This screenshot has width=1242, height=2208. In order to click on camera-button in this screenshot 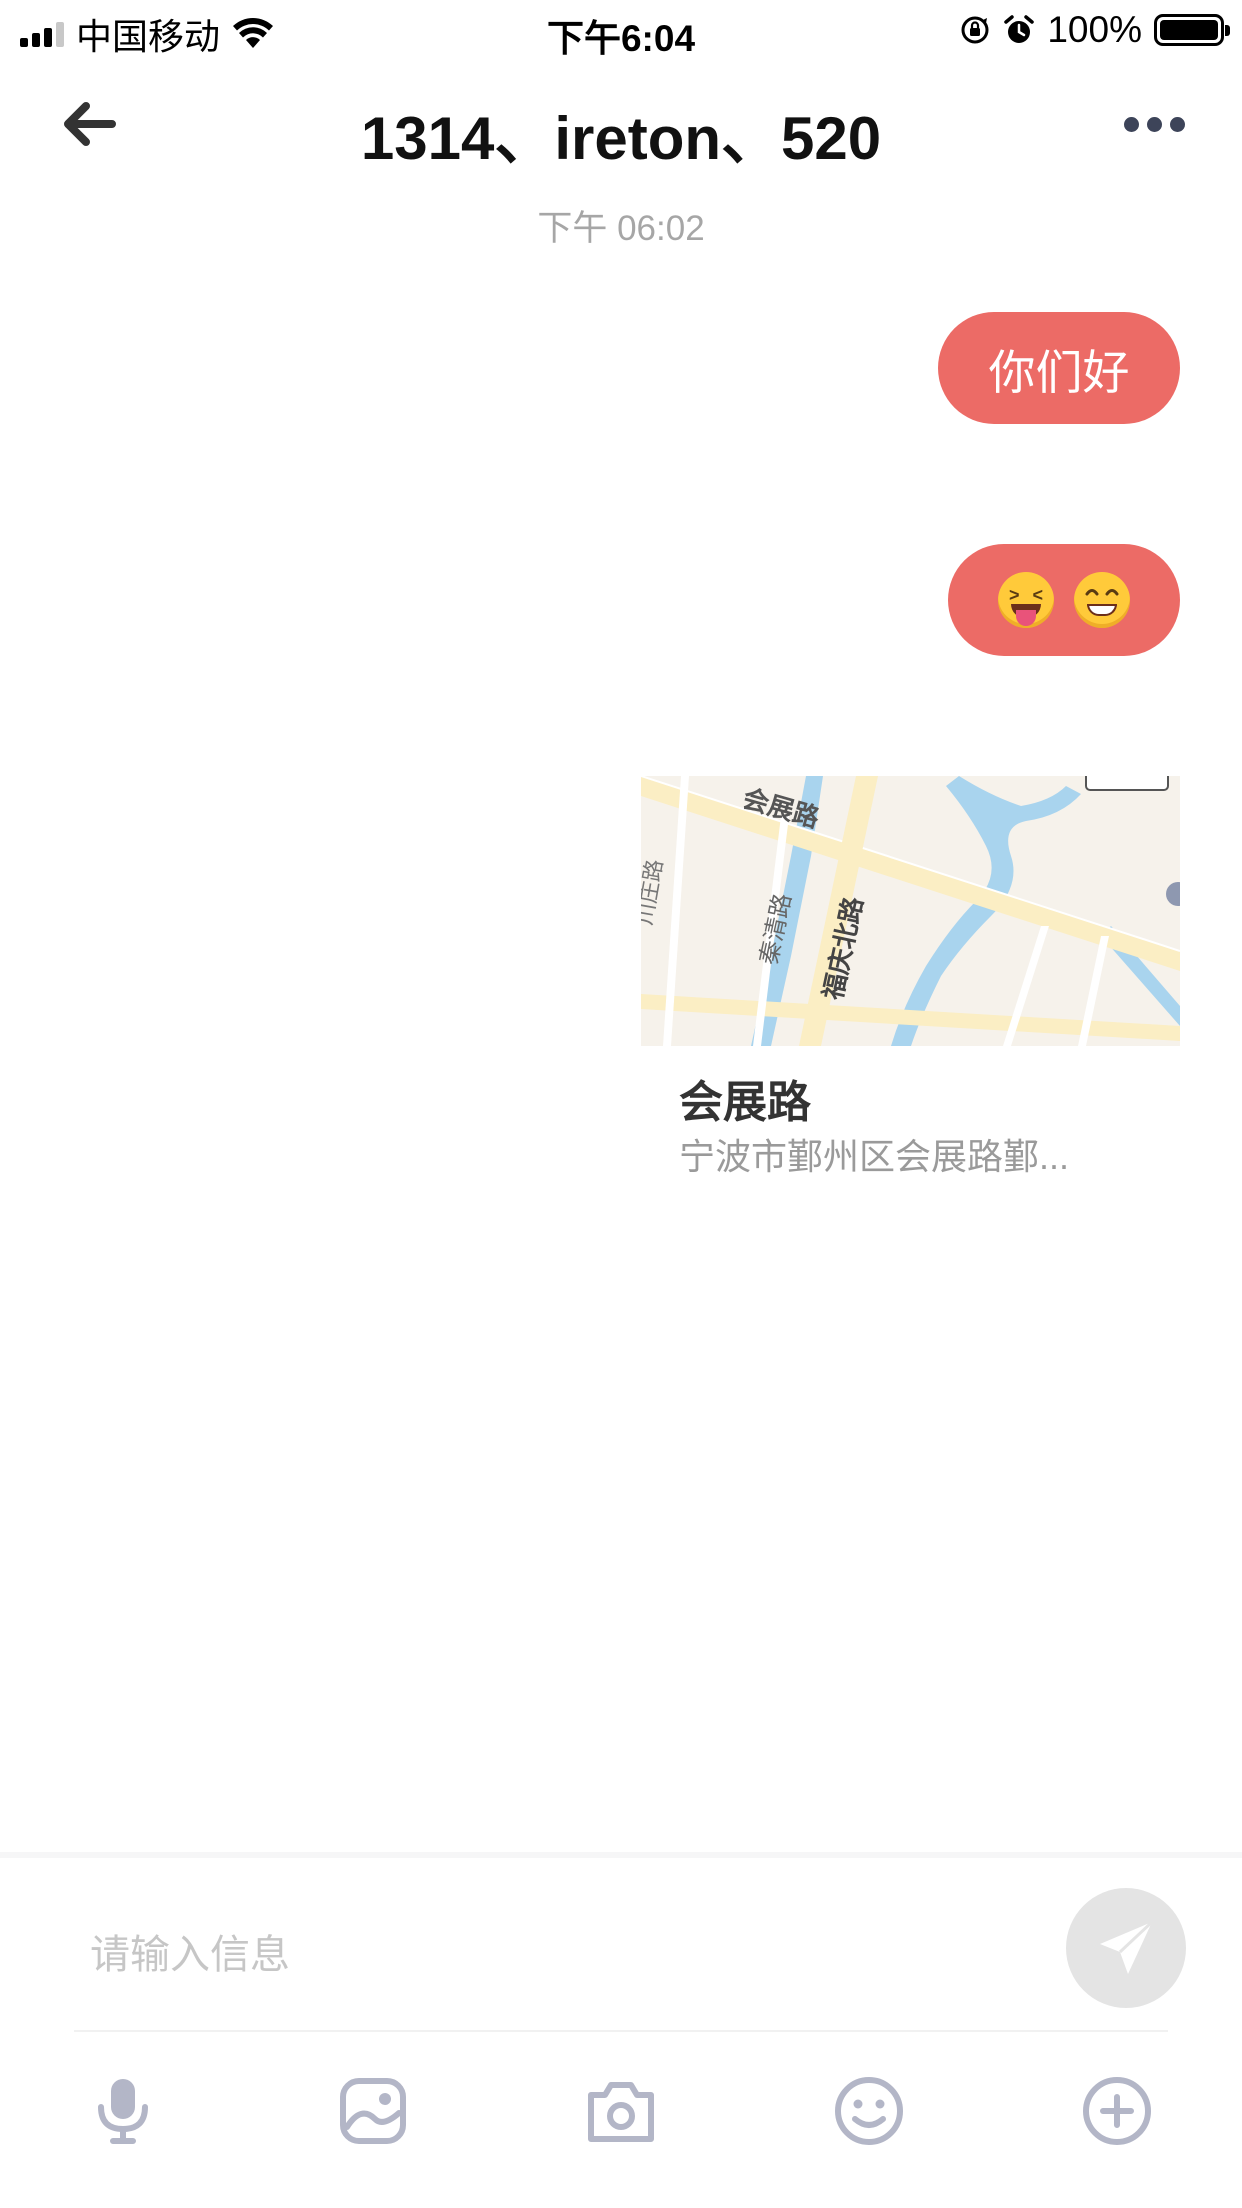, I will do `click(621, 2111)`.